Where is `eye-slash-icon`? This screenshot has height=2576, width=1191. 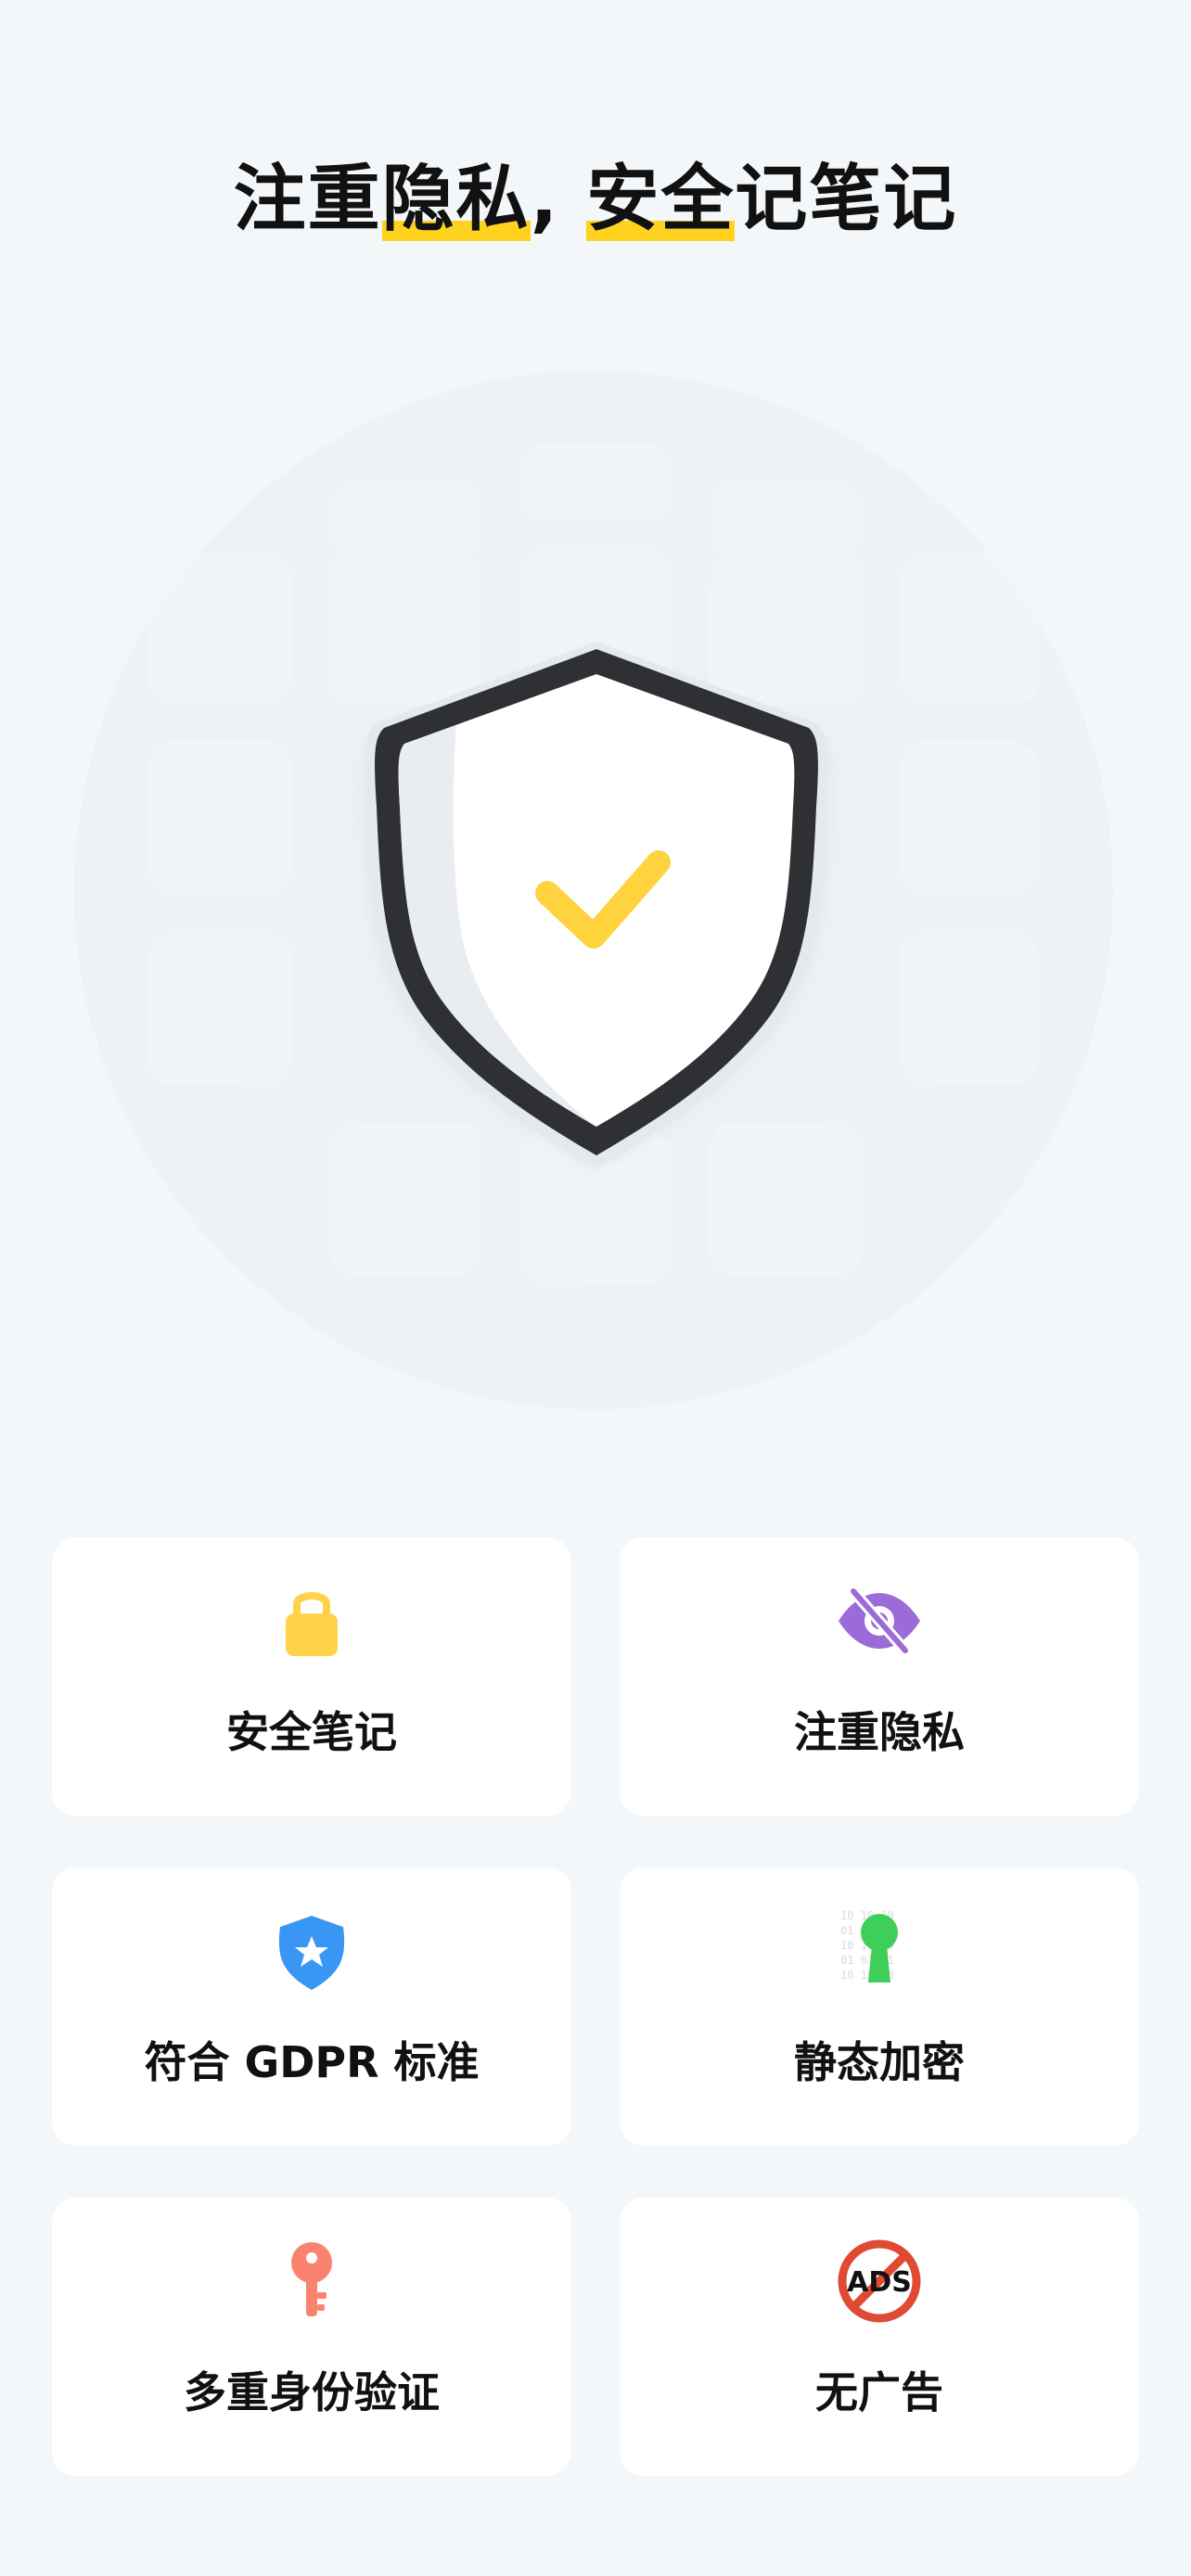
eye-slash-icon is located at coordinates (879, 1621).